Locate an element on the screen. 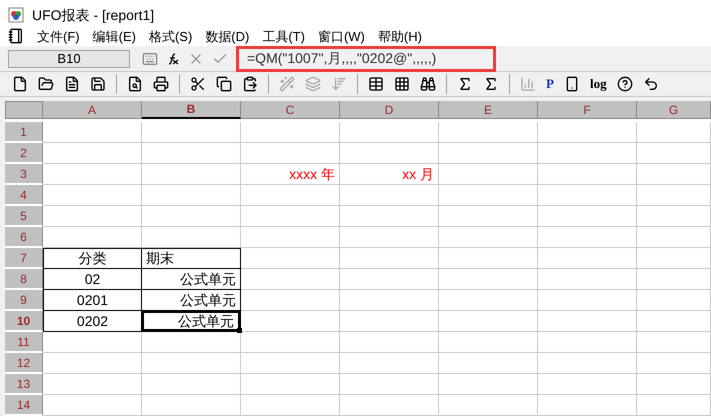 The height and width of the screenshot is (416, 711). menu-item: 窗口(W) is located at coordinates (341, 36).